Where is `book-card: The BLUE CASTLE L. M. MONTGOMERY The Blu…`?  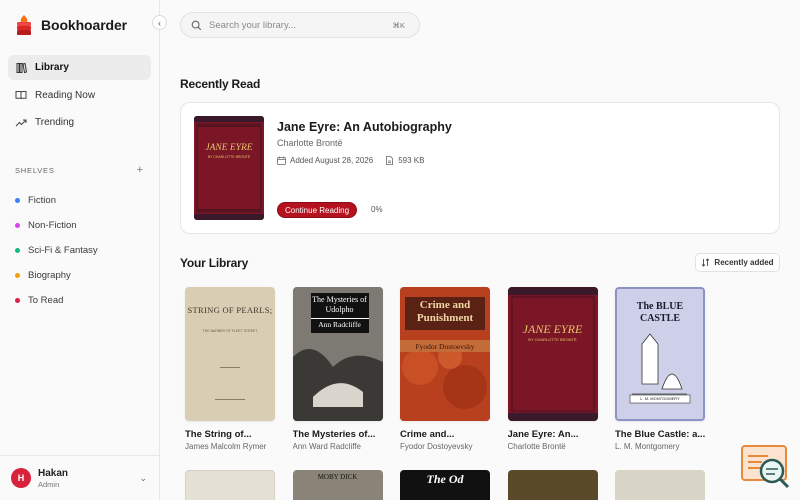
book-card: The BLUE CASTLE L. M. MONTGOMERY The Blu… is located at coordinates (660, 369).